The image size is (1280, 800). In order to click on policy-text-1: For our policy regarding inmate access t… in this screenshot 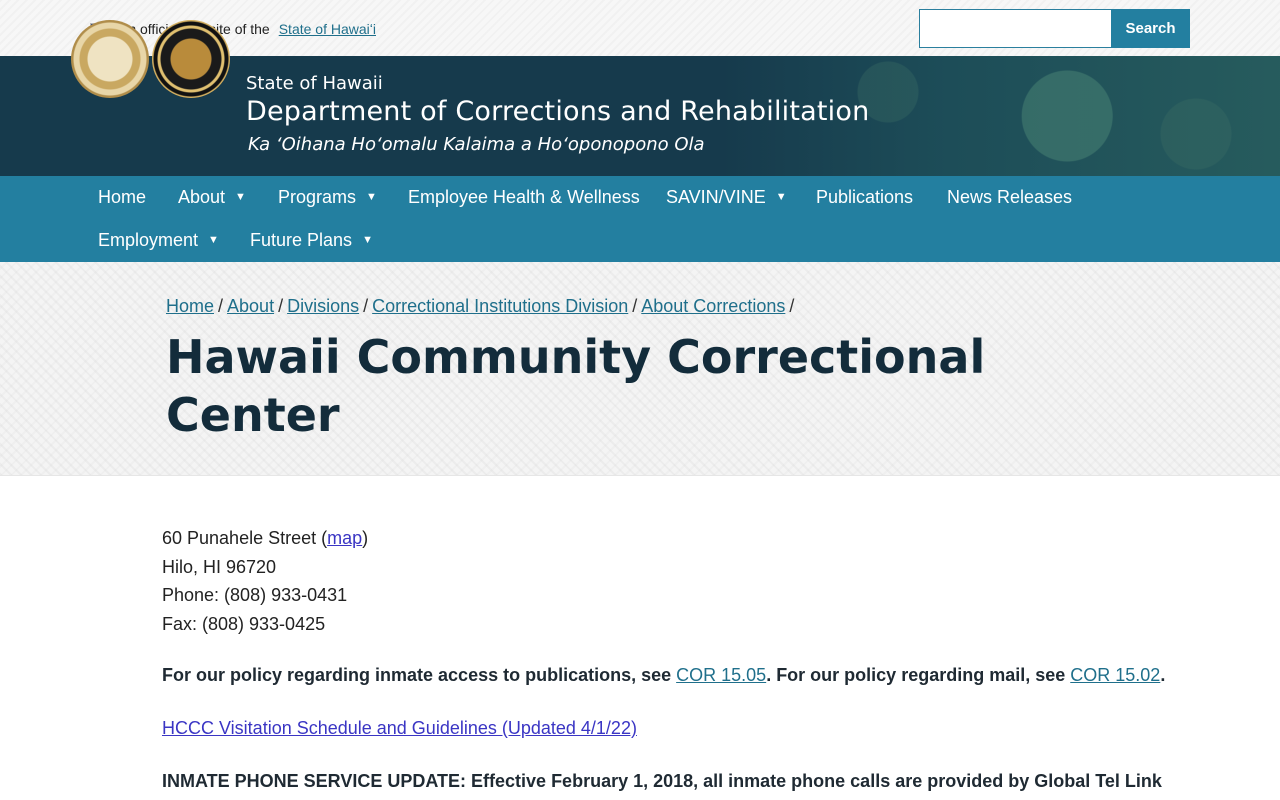, I will do `click(419, 675)`.